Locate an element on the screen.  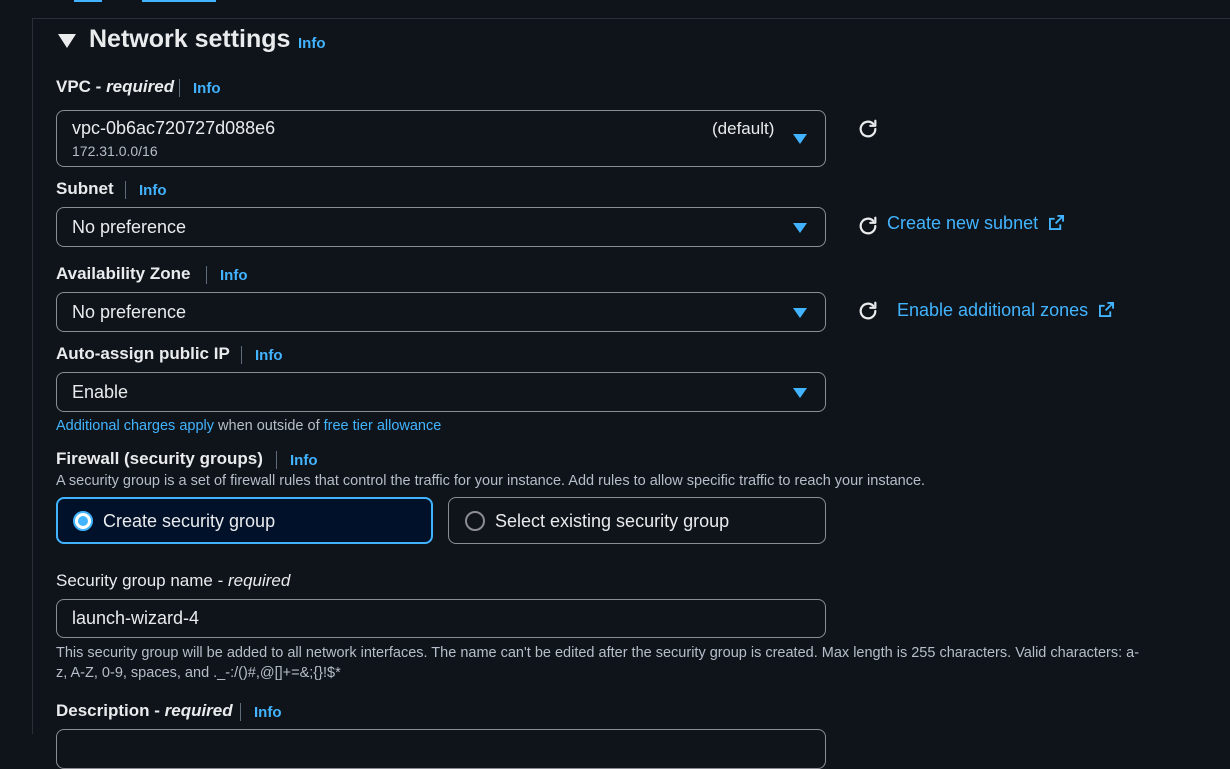
radio-unselected-icon is located at coordinates (475, 521).